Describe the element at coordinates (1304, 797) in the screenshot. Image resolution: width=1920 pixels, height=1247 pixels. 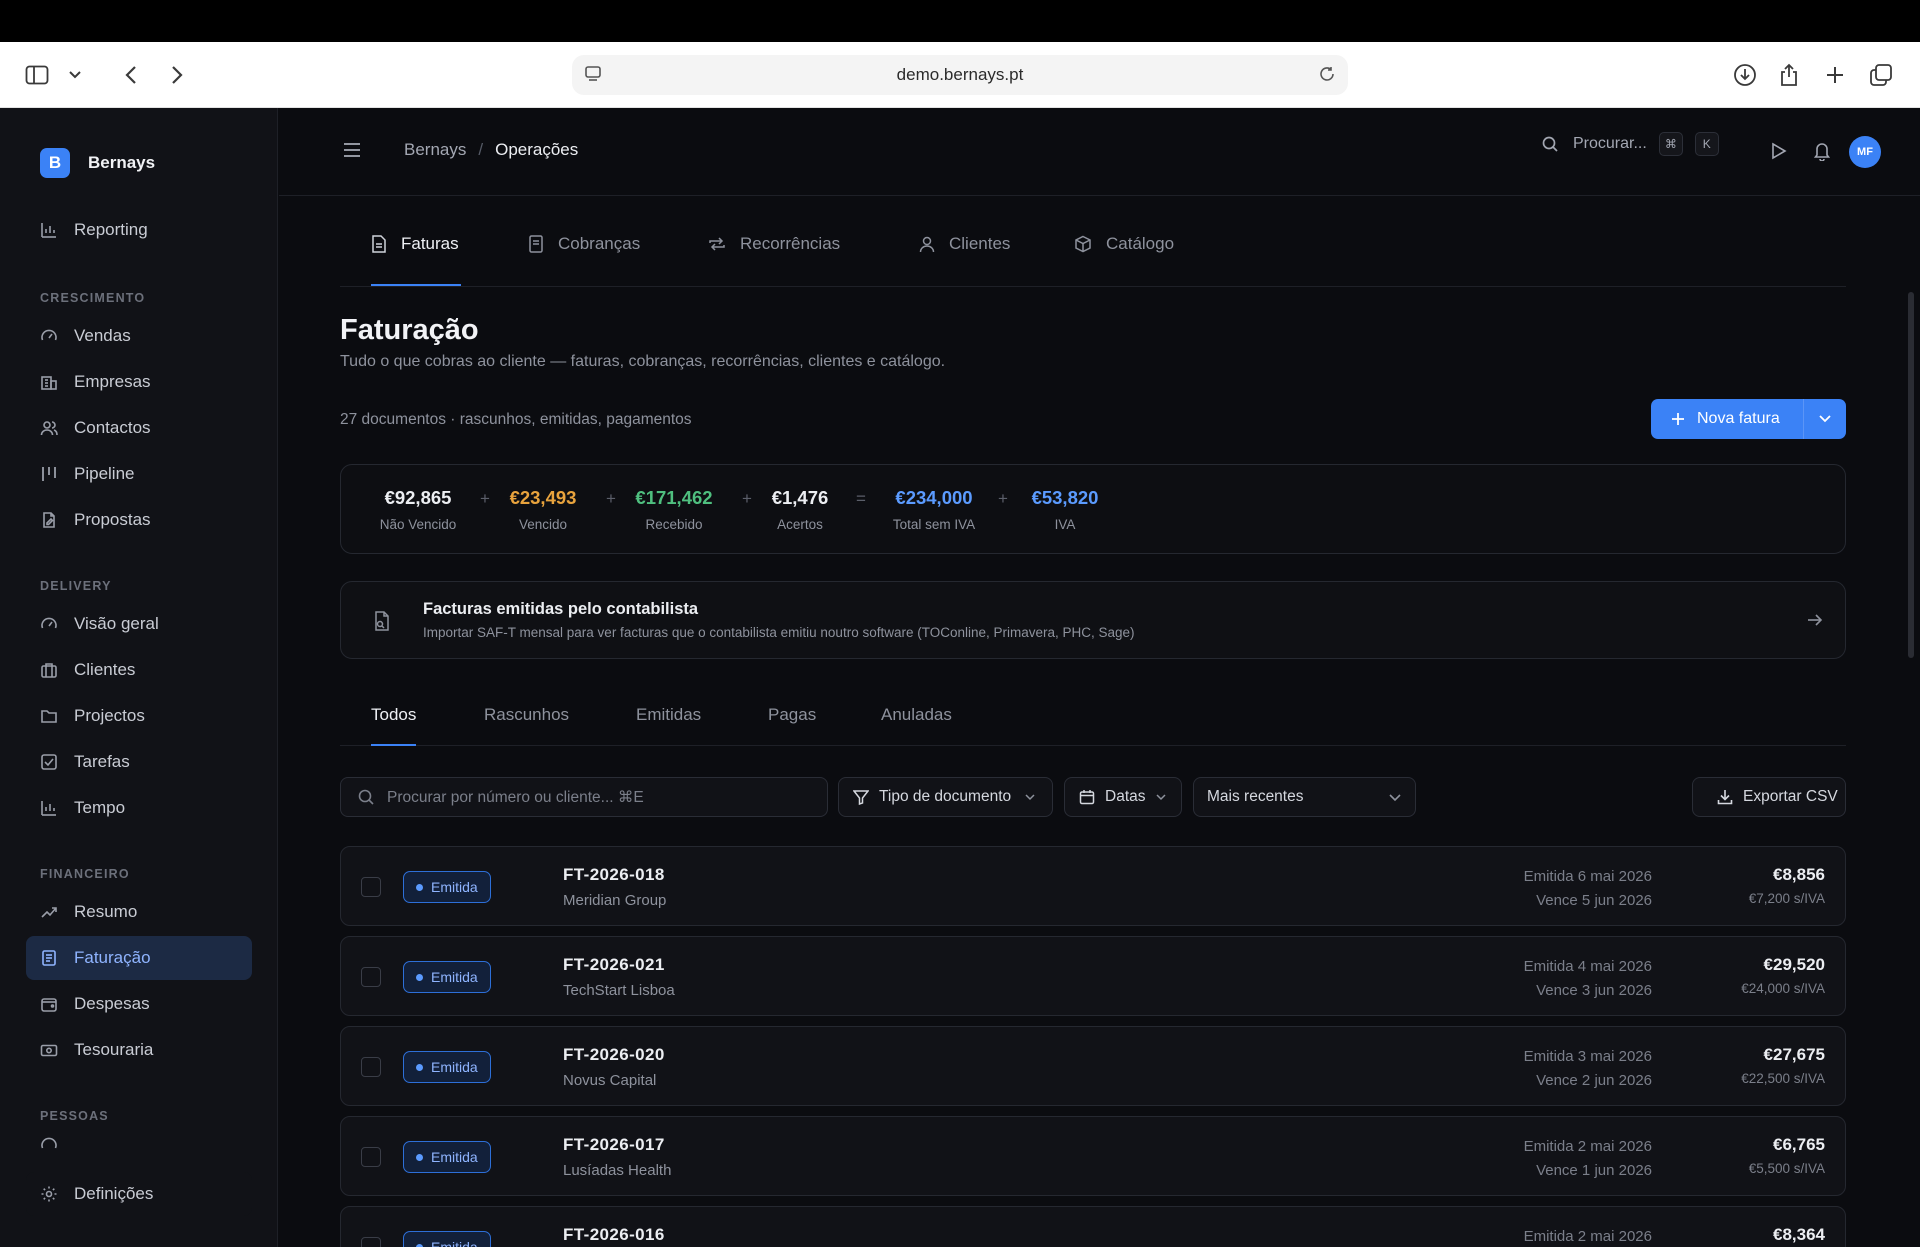
I see `sort-select: Mais recentes` at that location.